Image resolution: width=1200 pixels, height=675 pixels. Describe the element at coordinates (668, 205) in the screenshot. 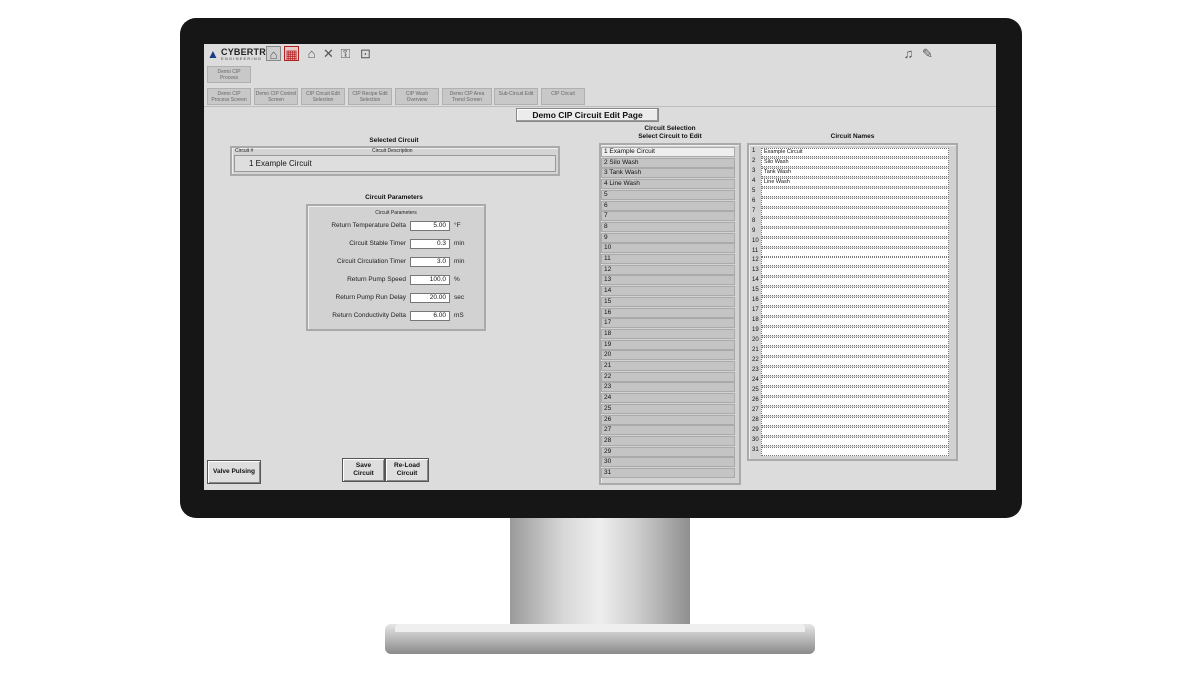

I see `circuit-selection-item: 6` at that location.